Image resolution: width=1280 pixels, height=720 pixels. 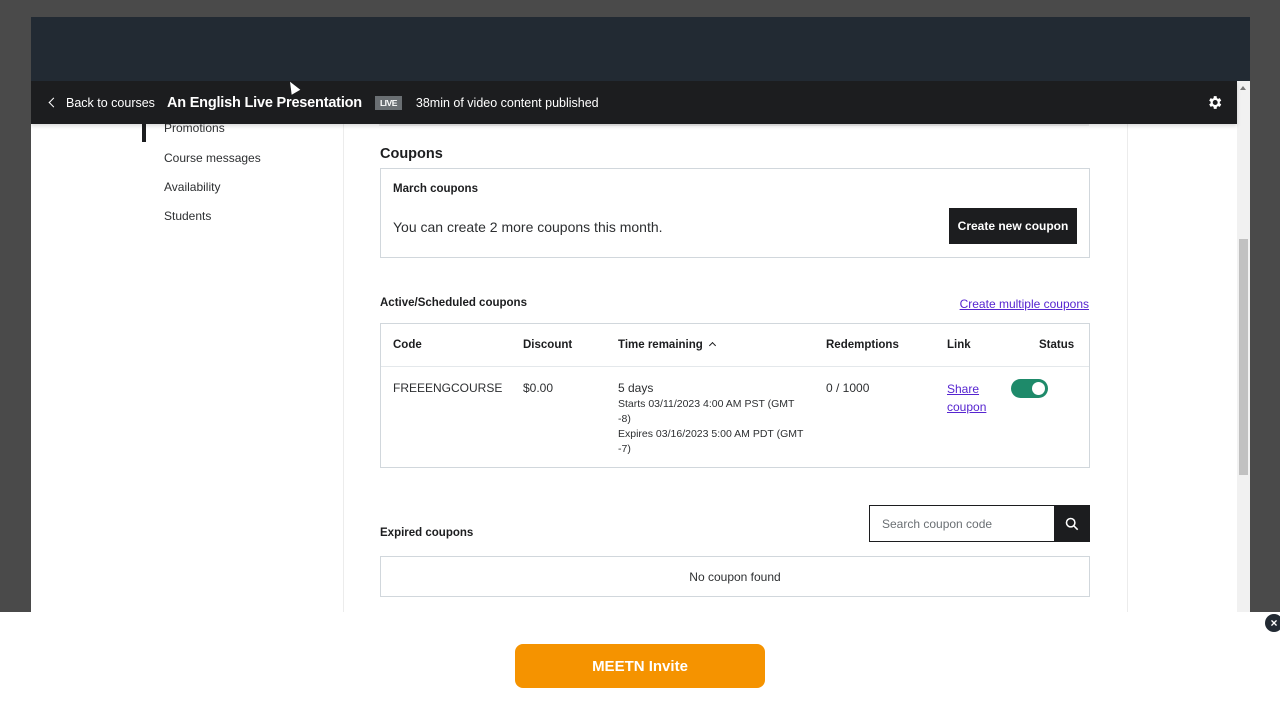 What do you see at coordinates (660, 345) in the screenshot?
I see `time-remaining-label: Time remaining` at bounding box center [660, 345].